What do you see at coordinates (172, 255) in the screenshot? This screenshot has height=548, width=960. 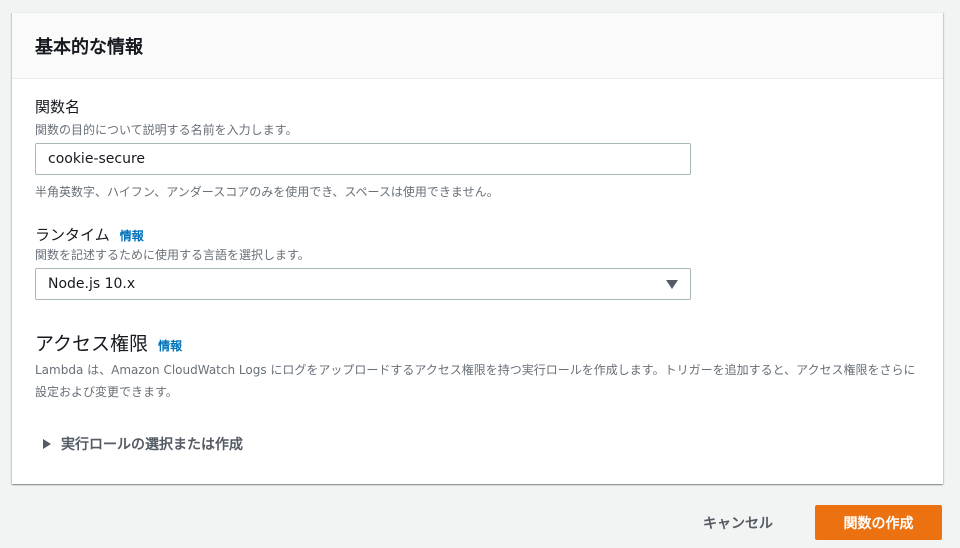 I see `runtime-description: 関数を記述するために使用する言語を選択します。` at bounding box center [172, 255].